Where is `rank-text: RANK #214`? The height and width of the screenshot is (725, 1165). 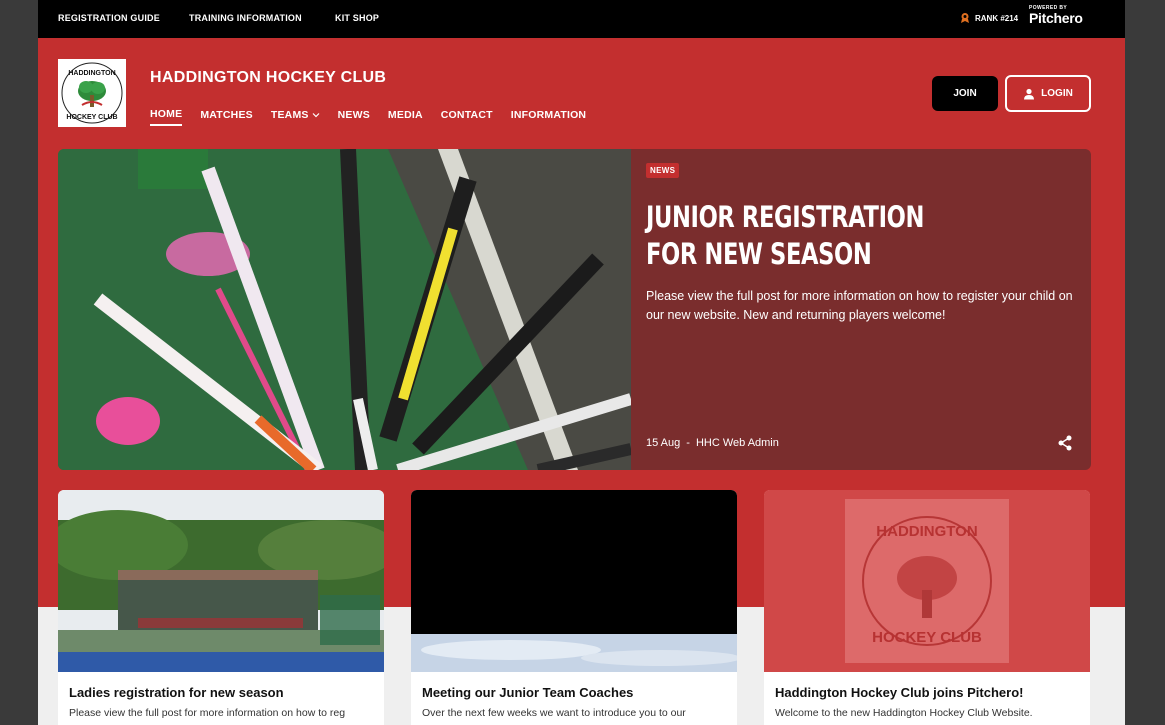 rank-text: RANK #214 is located at coordinates (997, 18).